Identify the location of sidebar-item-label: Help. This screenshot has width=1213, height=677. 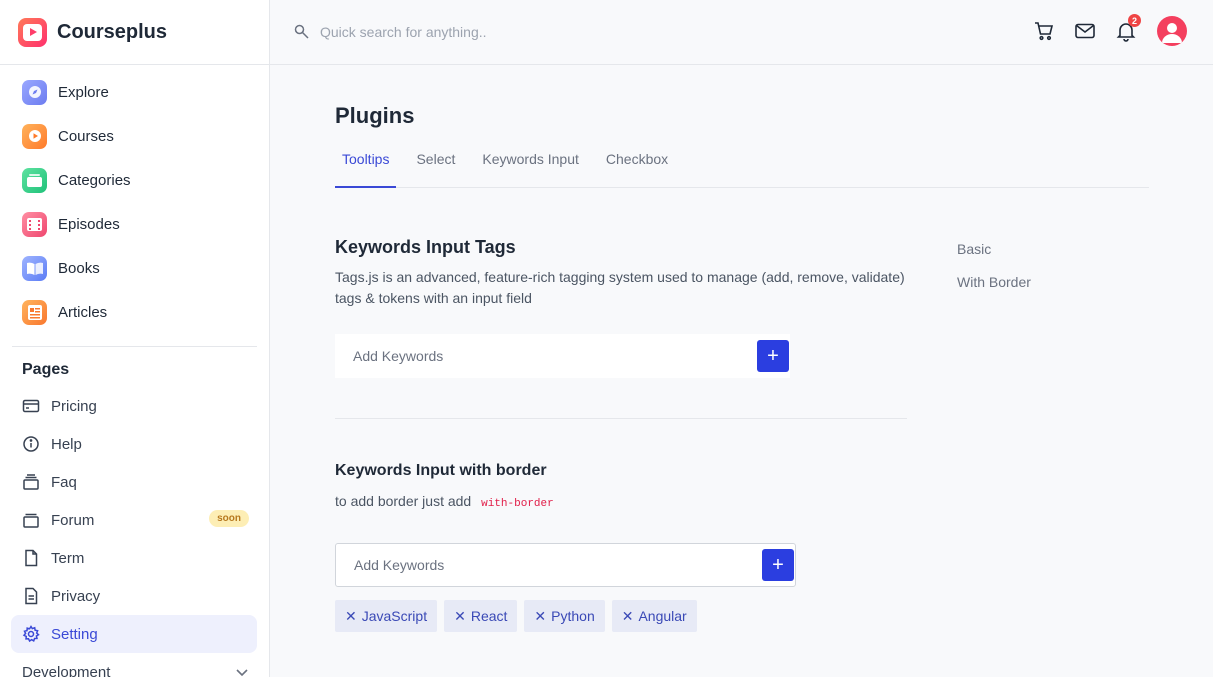
(66, 444).